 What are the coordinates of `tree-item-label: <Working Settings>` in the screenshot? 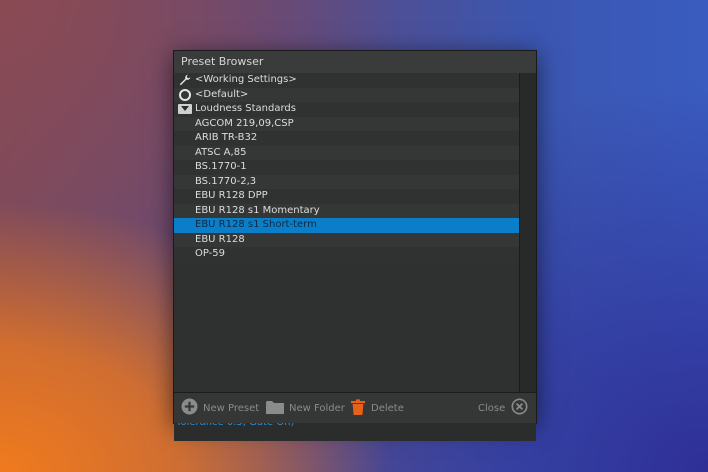 It's located at (246, 79).